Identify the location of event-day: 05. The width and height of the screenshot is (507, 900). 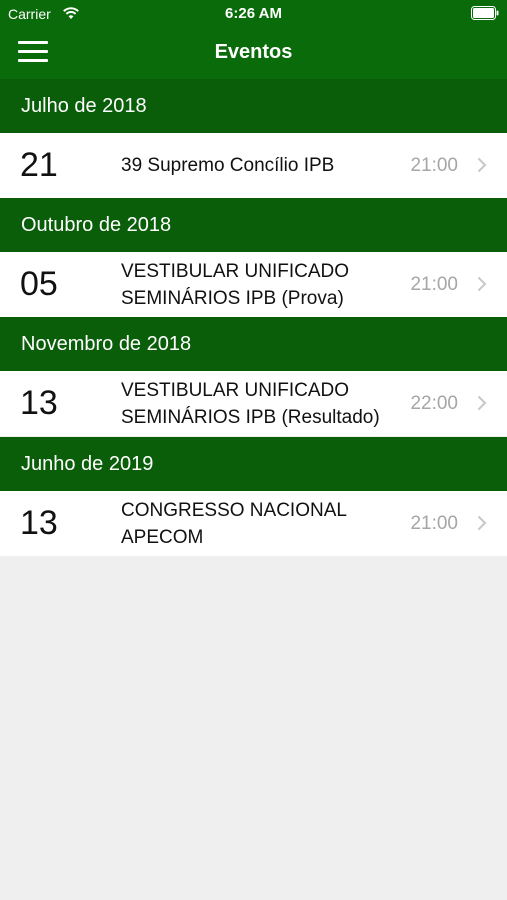
(39, 284).